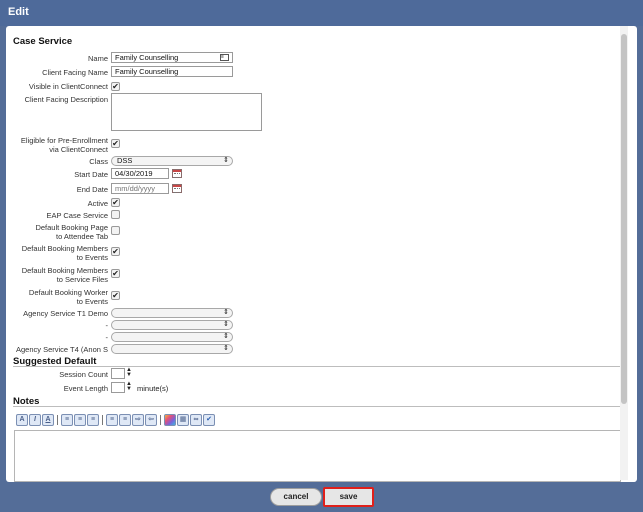  I want to click on agency-t1-select: ⇕, so click(172, 313).